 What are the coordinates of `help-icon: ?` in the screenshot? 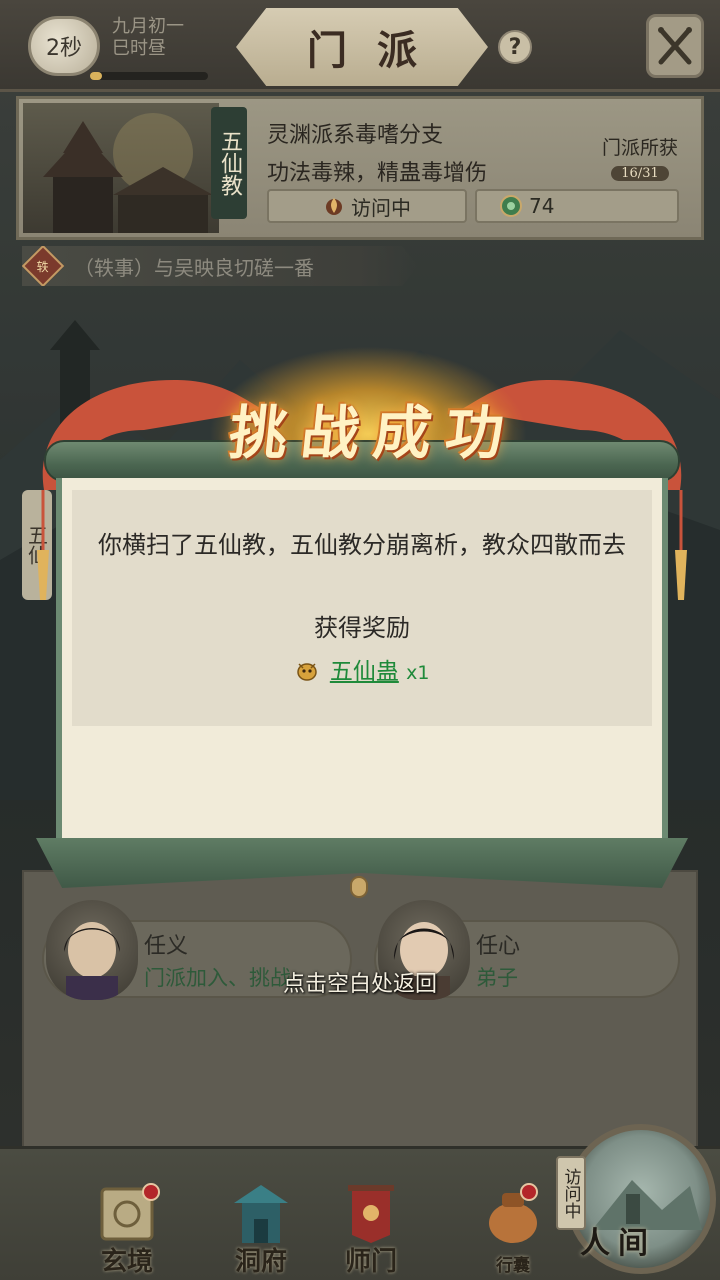 It's located at (515, 47).